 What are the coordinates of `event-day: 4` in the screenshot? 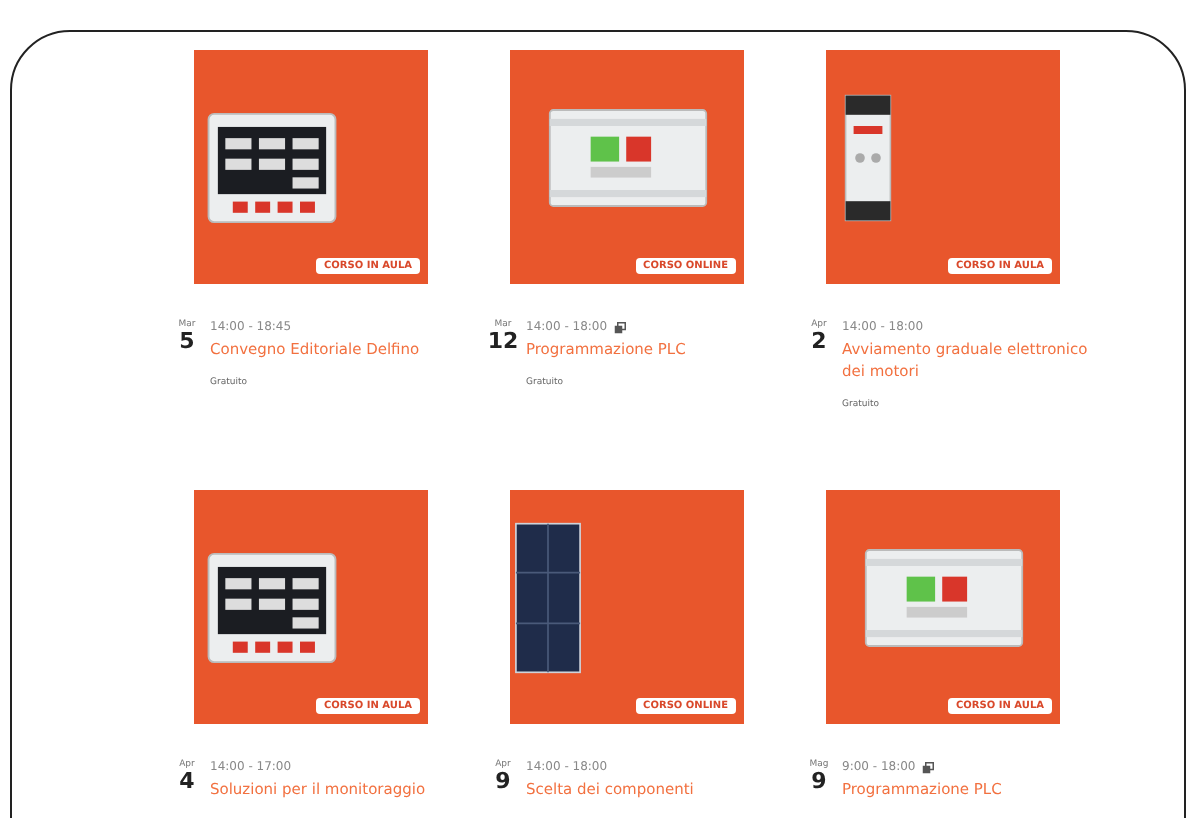 It's located at (187, 781).